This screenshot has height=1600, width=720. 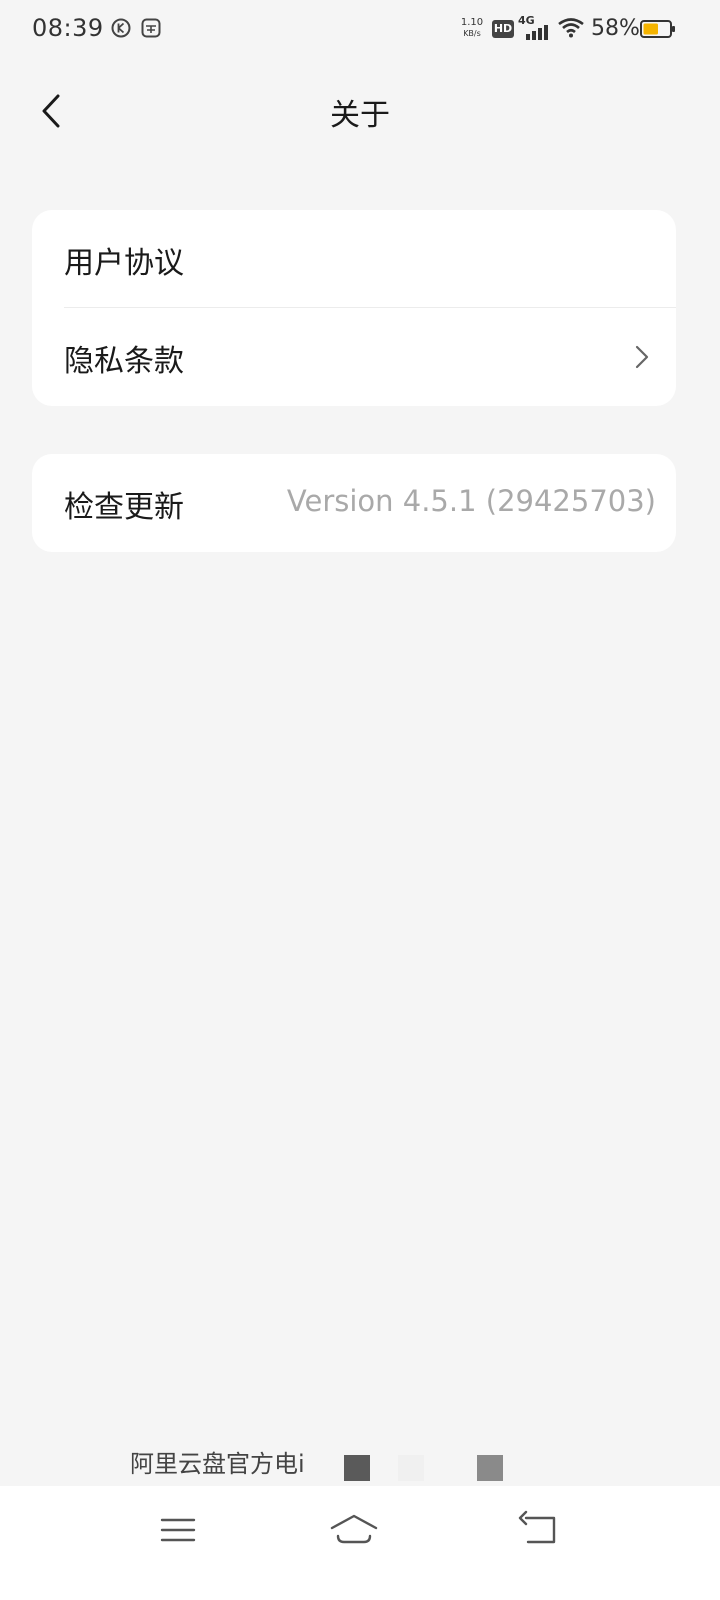 I want to click on check-update-label: 检查更新, so click(x=124, y=507).